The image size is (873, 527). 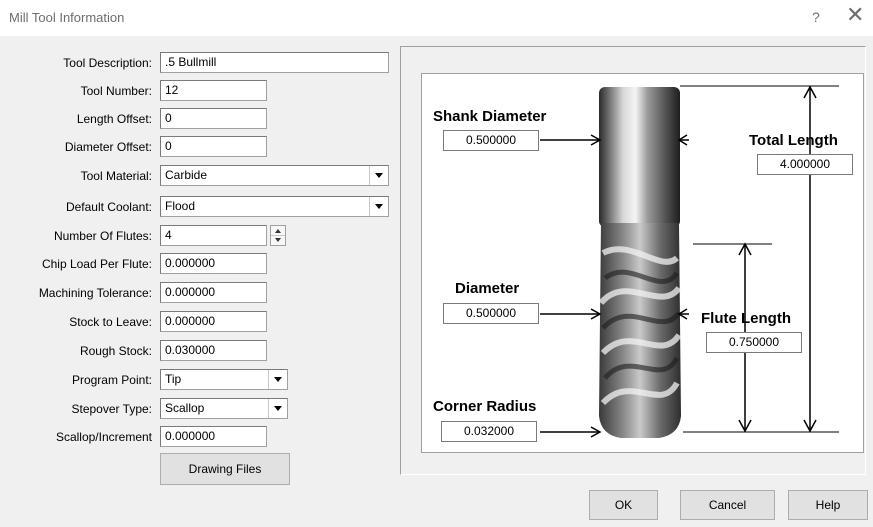 What do you see at coordinates (180, 206) in the screenshot?
I see `default-coolant-value: Flood` at bounding box center [180, 206].